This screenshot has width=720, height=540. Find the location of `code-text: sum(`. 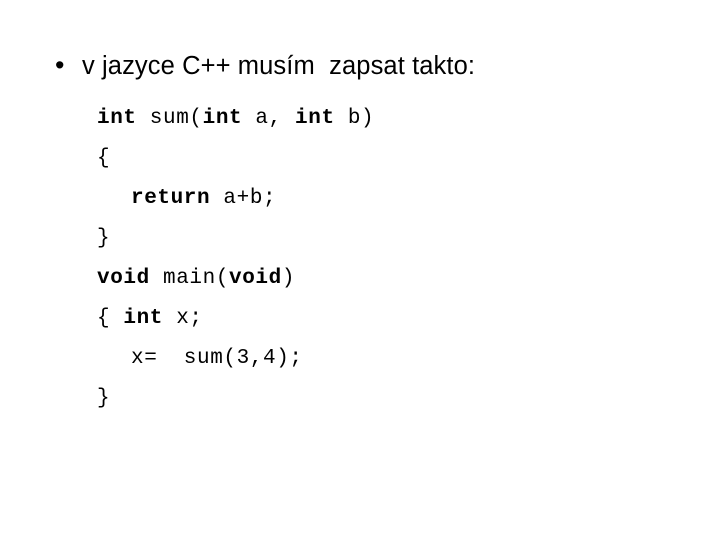

code-text: sum( is located at coordinates (169, 118).